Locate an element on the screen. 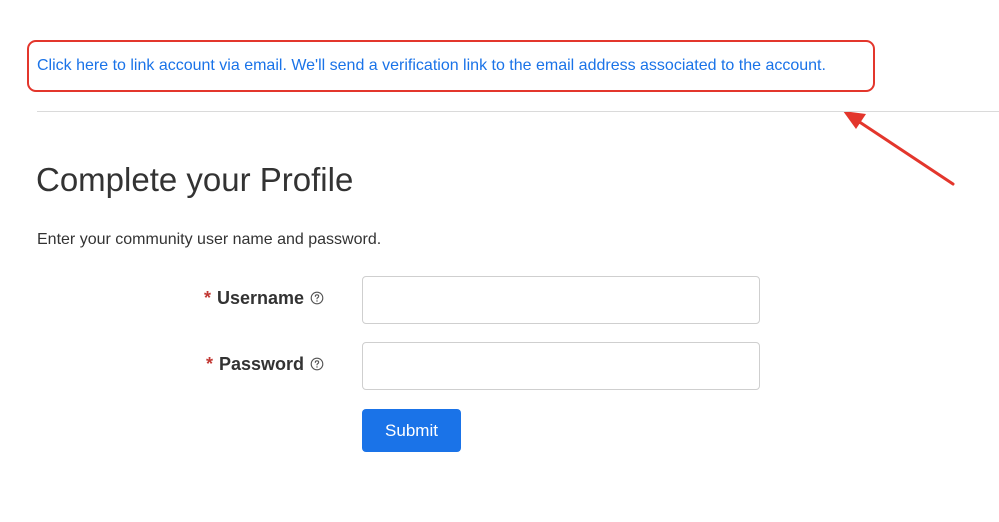 Image resolution: width=999 pixels, height=522 pixels. password-input is located at coordinates (561, 366).